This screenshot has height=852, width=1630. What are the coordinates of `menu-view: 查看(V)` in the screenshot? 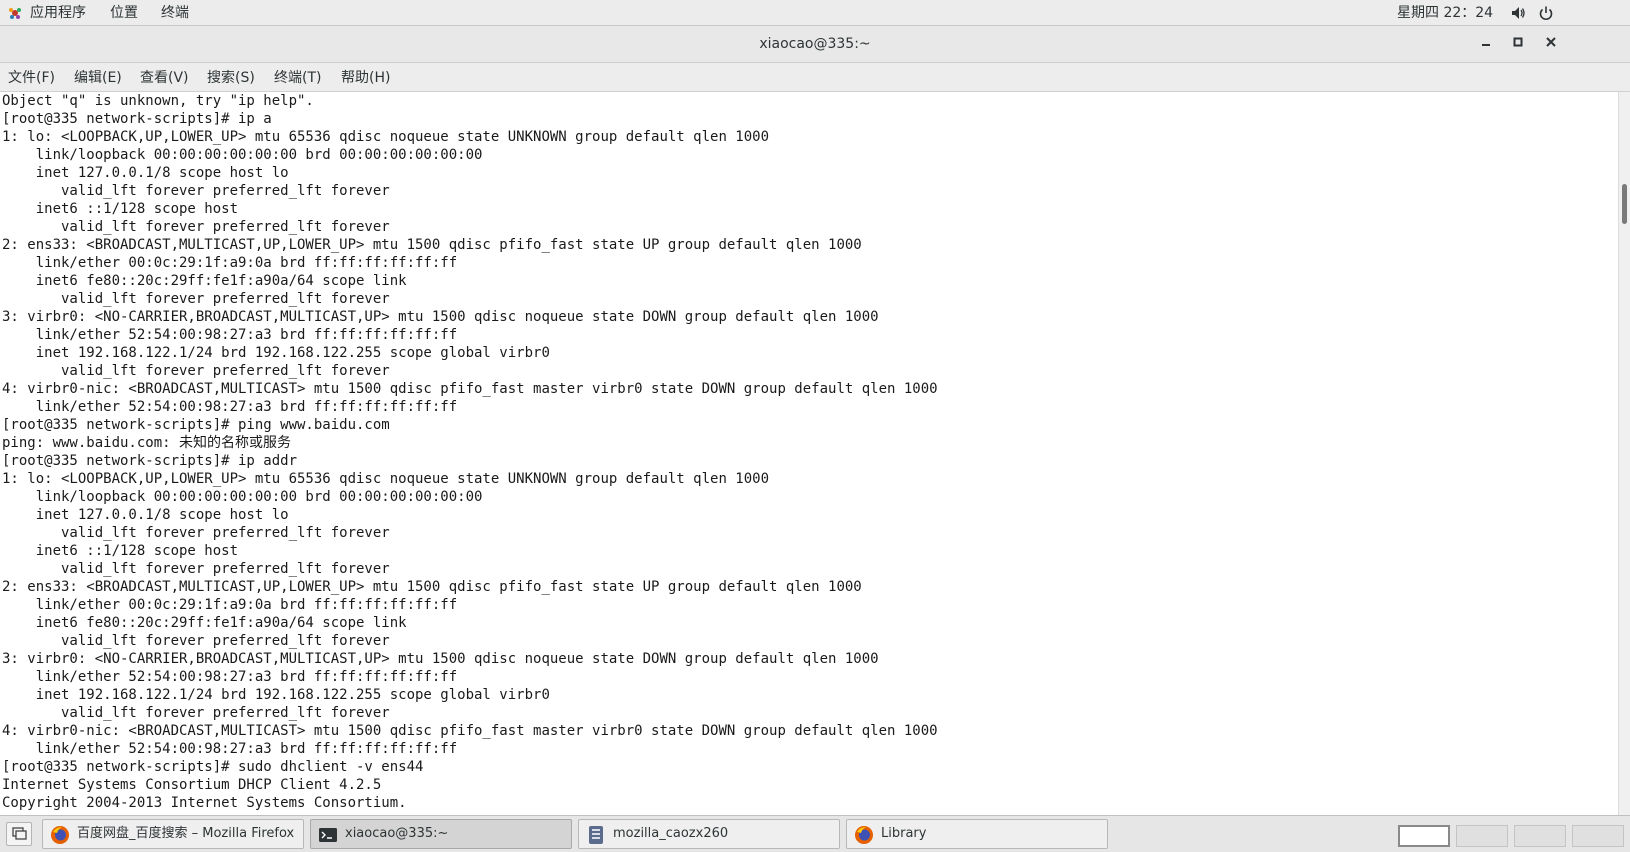 It's located at (164, 78).